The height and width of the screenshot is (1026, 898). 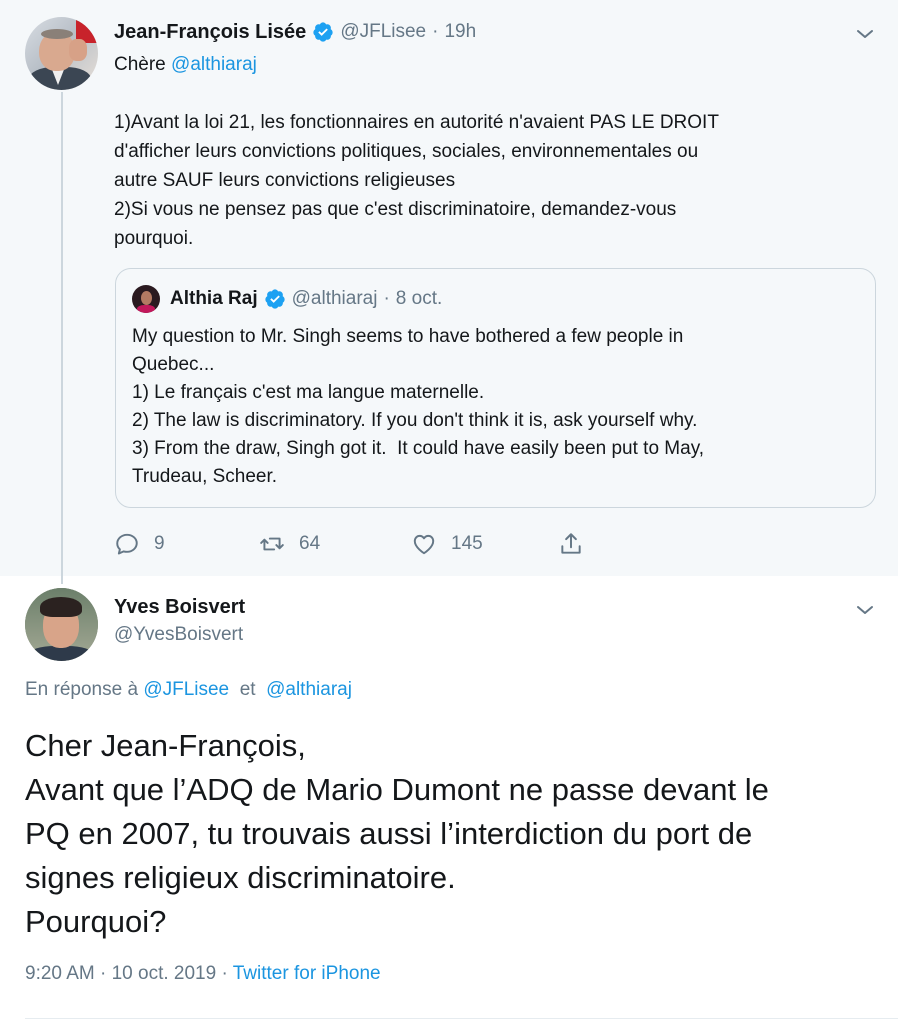 I want to click on share-button, so click(x=578, y=544).